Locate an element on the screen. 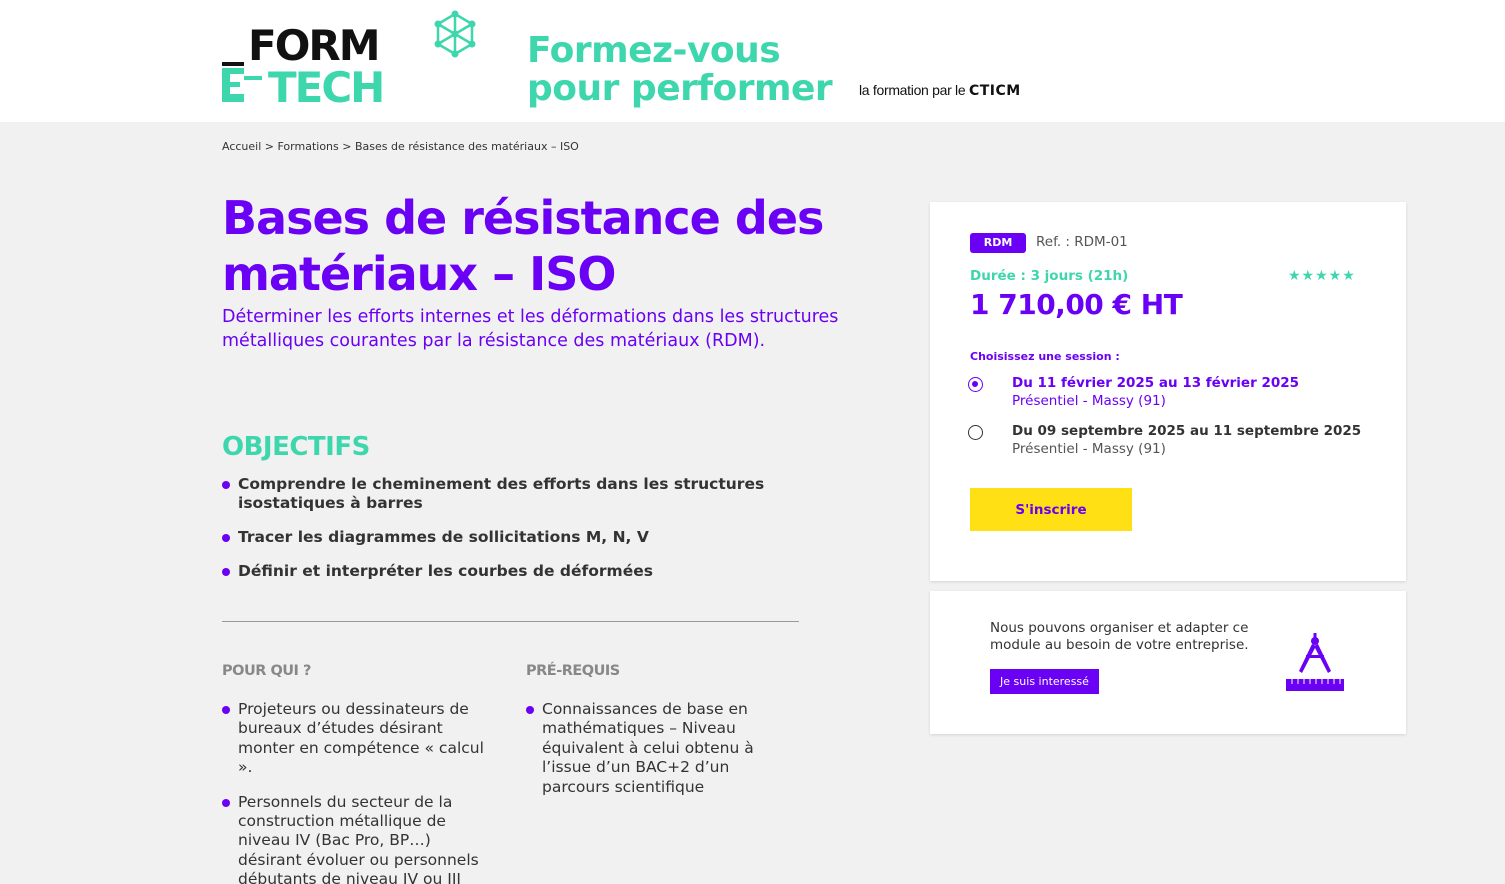 Image resolution: width=1505 pixels, height=884 pixels. tagline-line-2: pour performer is located at coordinates (680, 88).